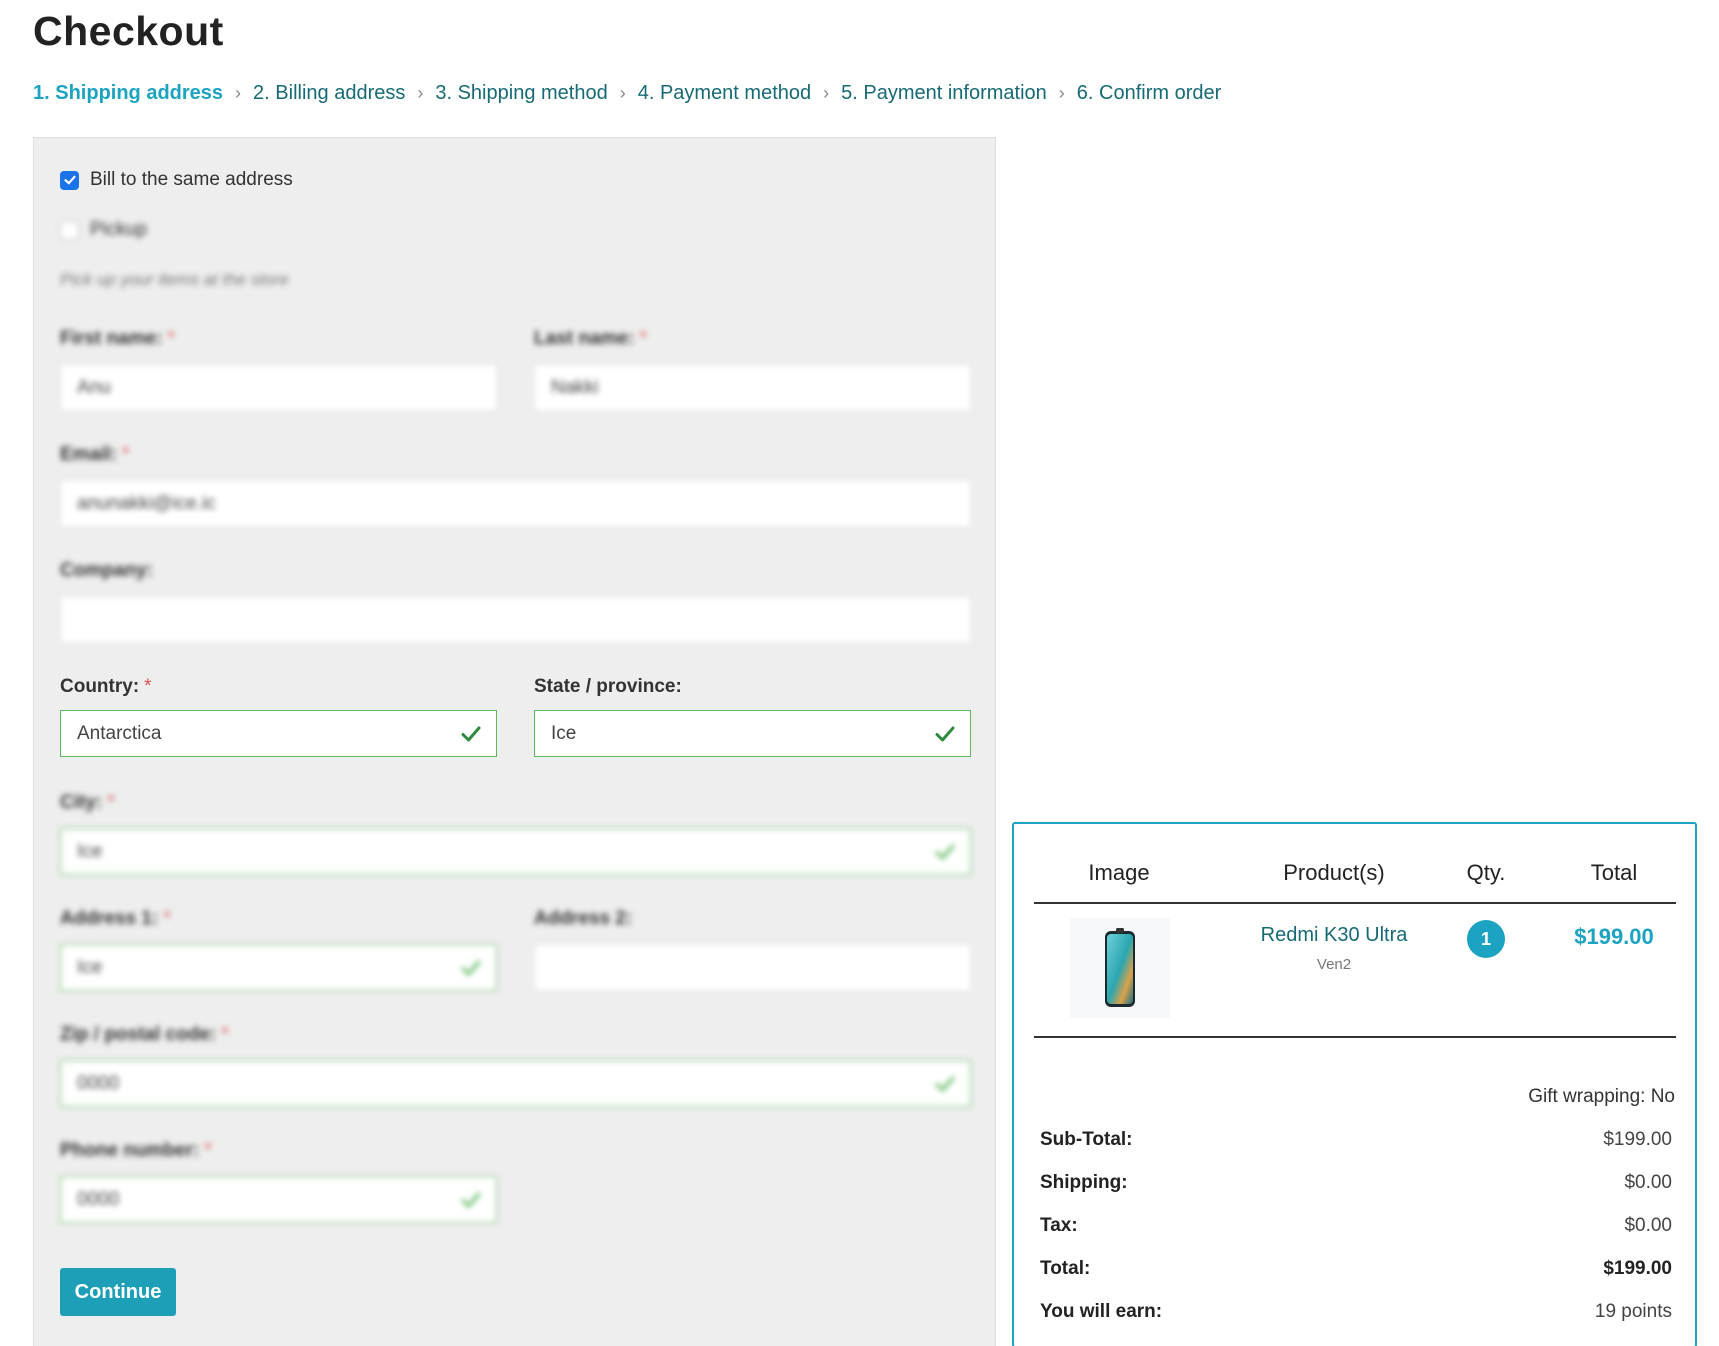 The height and width of the screenshot is (1346, 1719). I want to click on last-name-field: Nakki, so click(752, 387).